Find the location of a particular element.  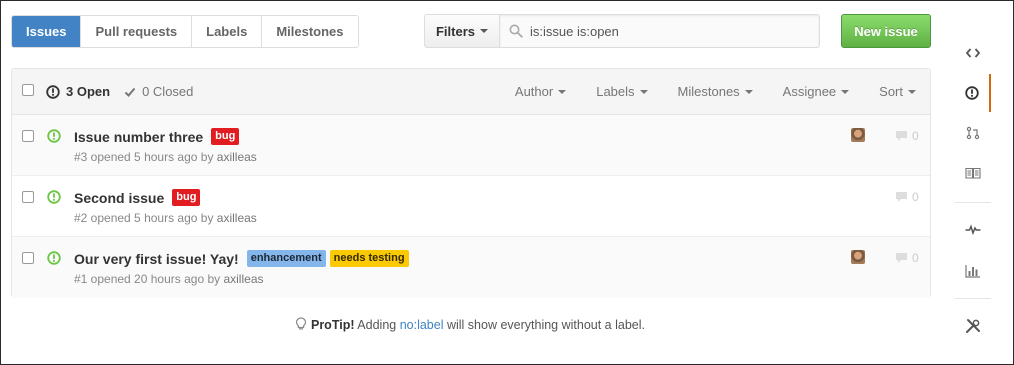

protip-text-before: Adding is located at coordinates (377, 325).